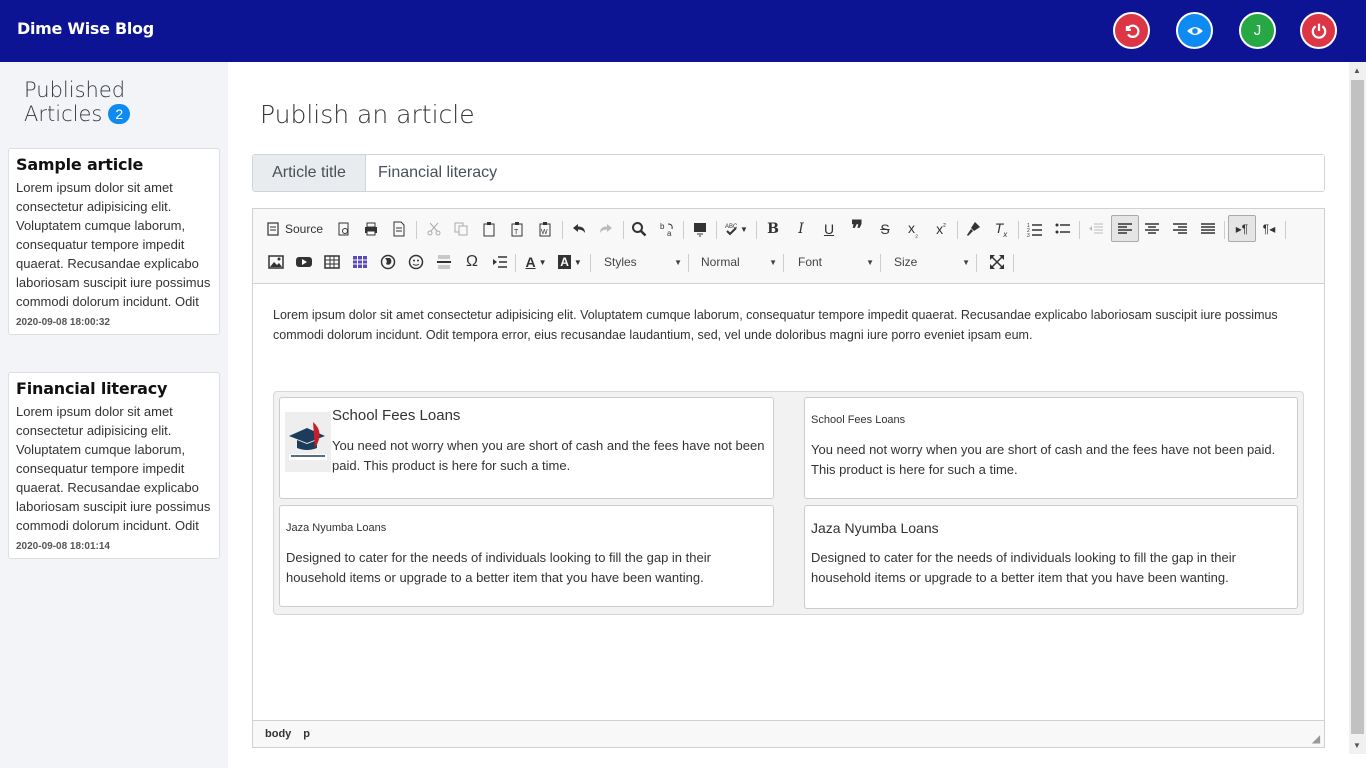 Image resolution: width=1366 pixels, height=768 pixels. What do you see at coordinates (1028, 235) in the screenshot?
I see `svg-text: 3` at bounding box center [1028, 235].